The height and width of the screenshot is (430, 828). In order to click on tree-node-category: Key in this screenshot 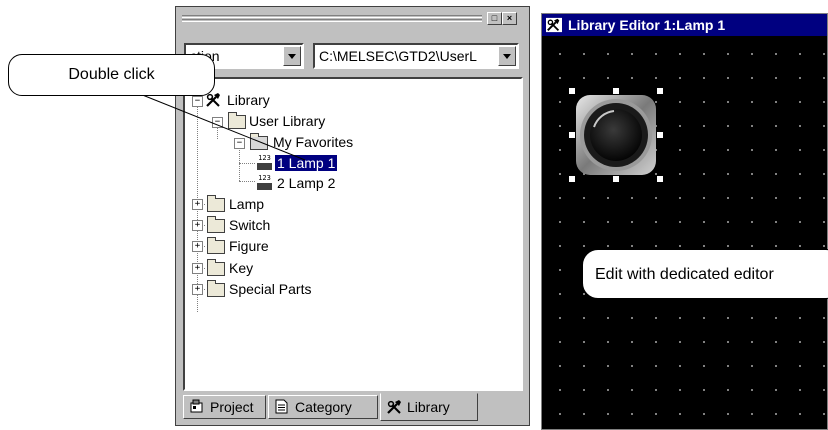, I will do `click(241, 268)`.